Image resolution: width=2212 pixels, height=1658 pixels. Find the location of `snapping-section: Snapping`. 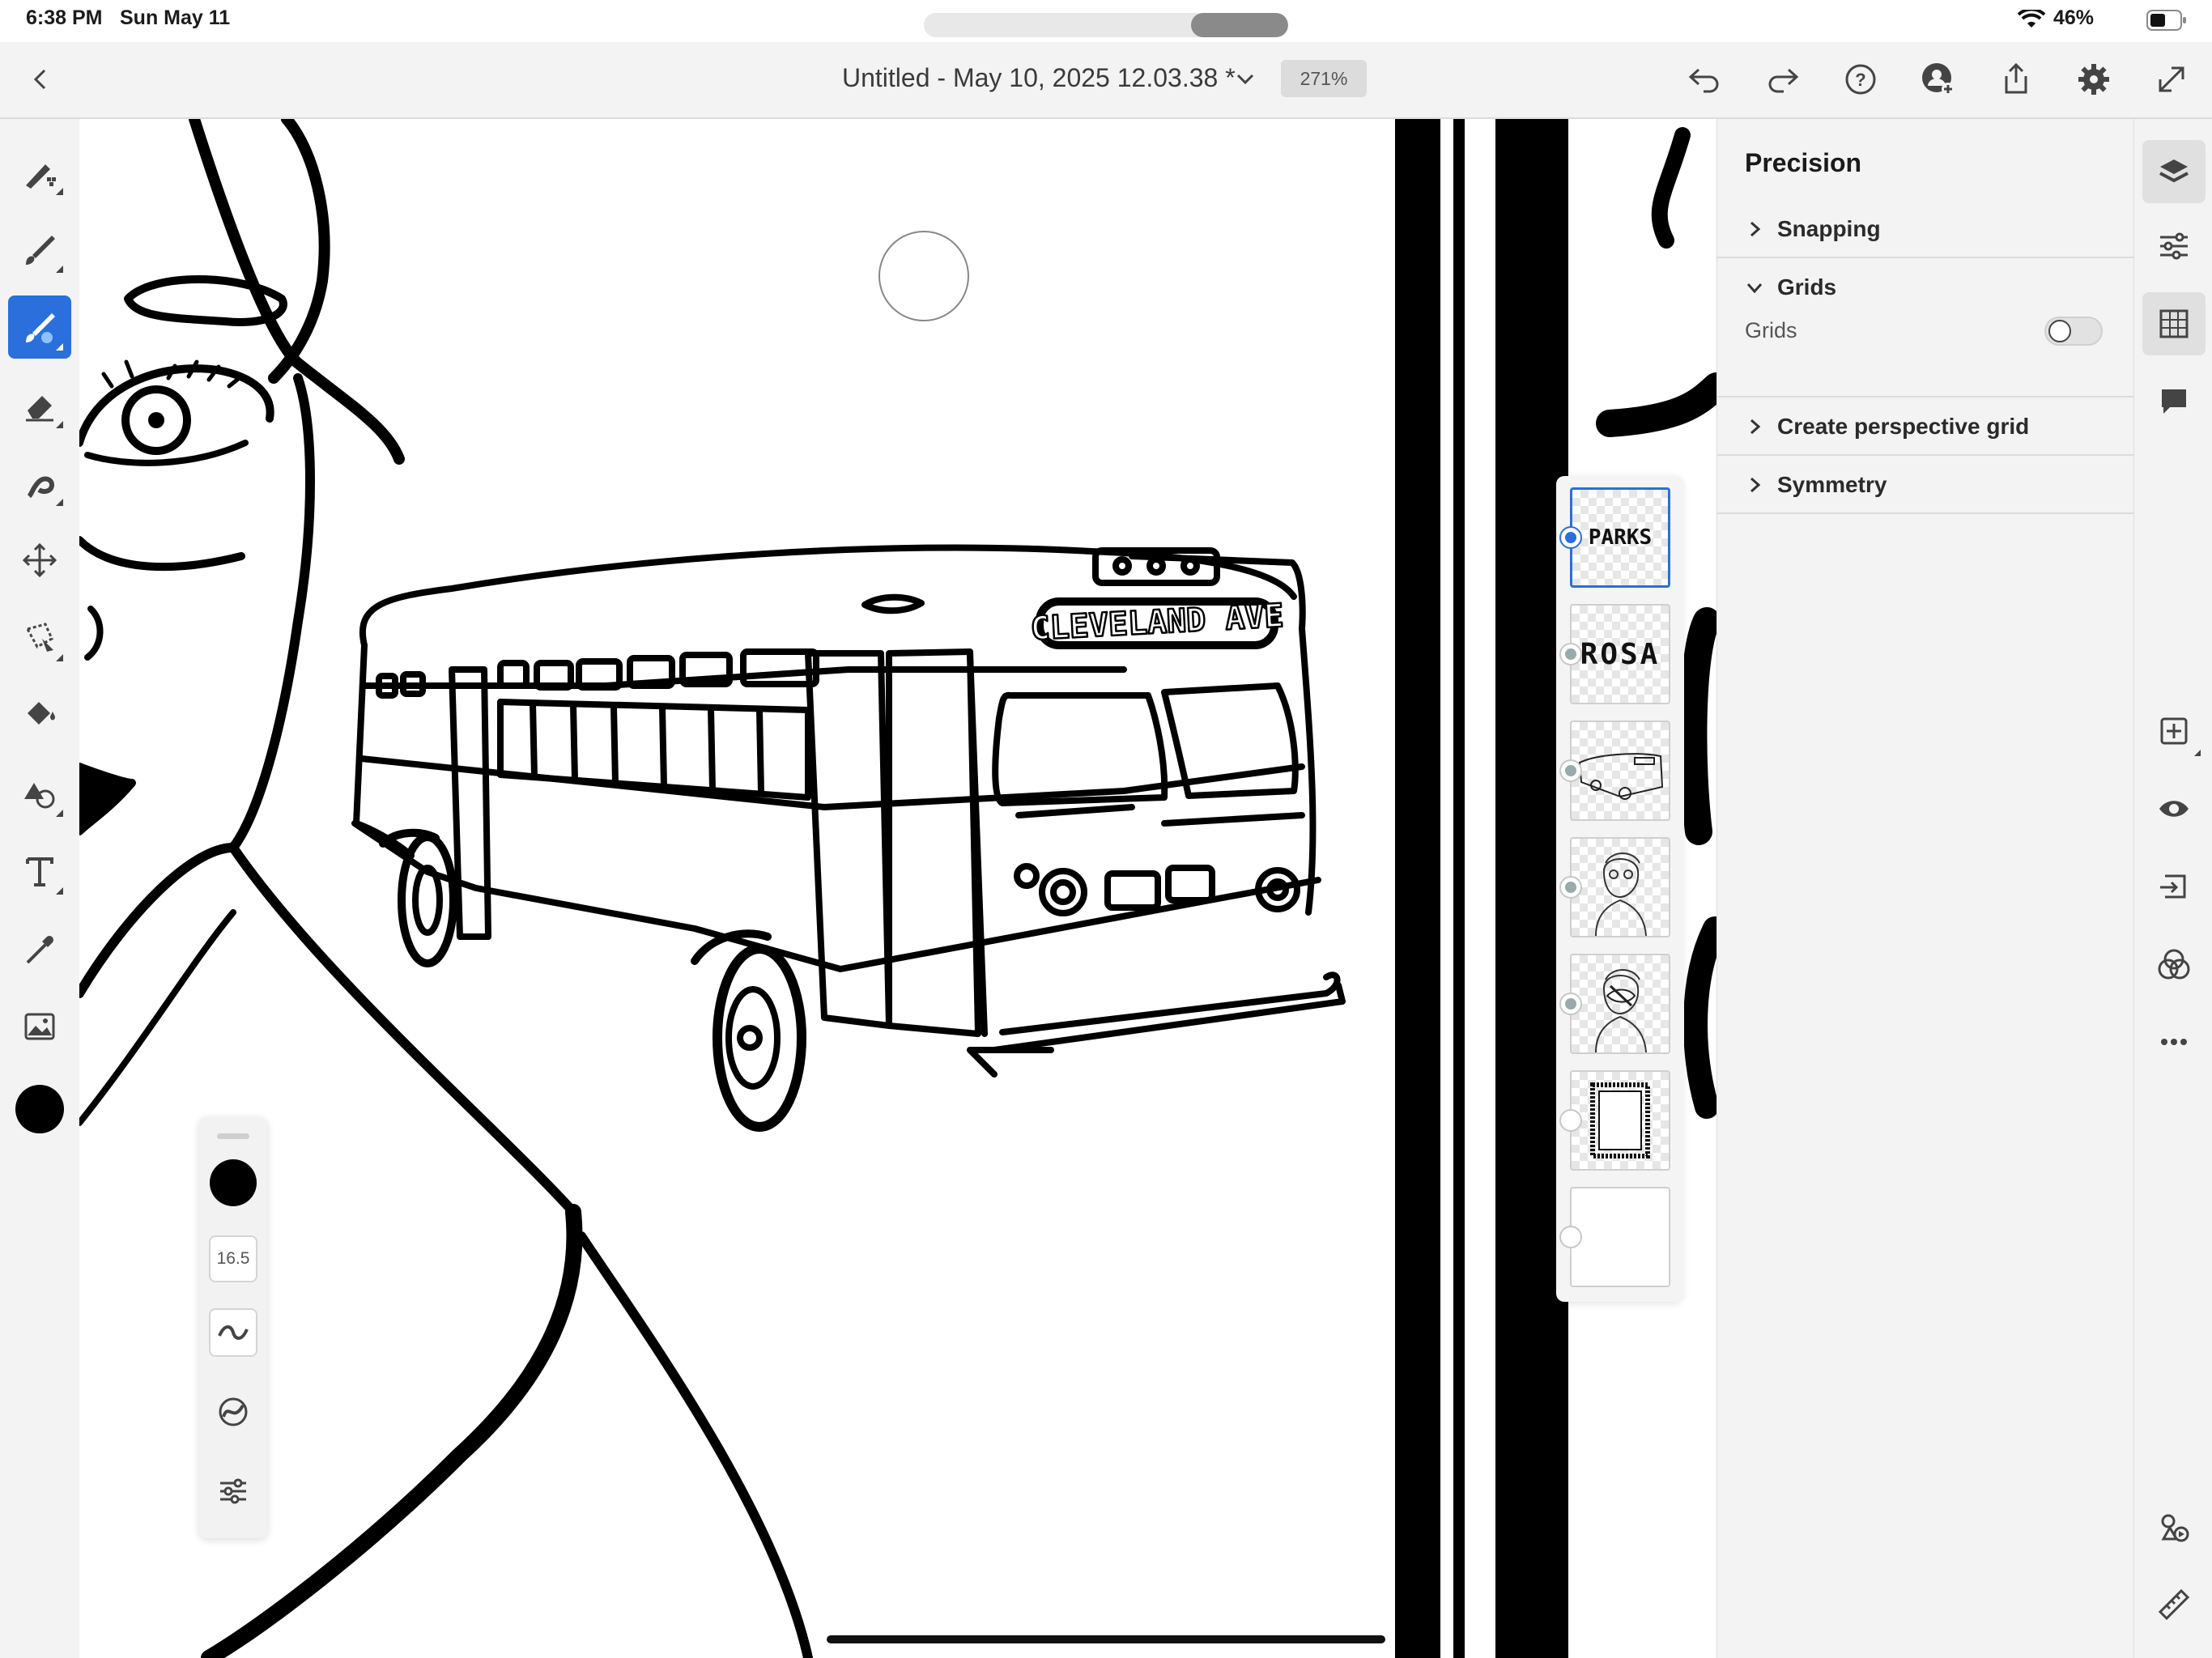

snapping-section: Snapping is located at coordinates (1926, 230).